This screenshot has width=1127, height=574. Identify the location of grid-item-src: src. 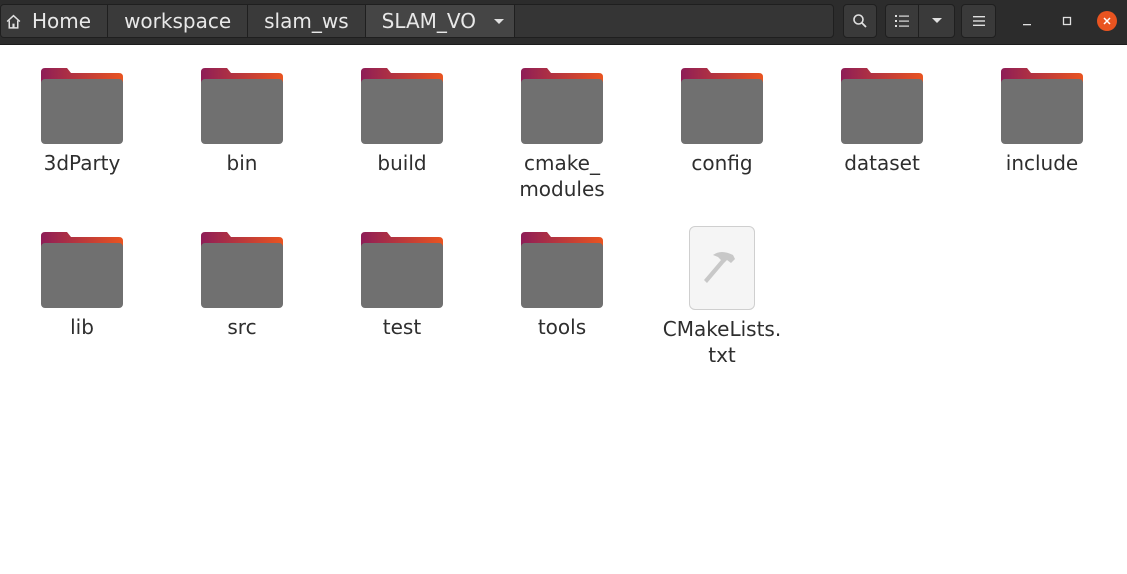
(242, 285).